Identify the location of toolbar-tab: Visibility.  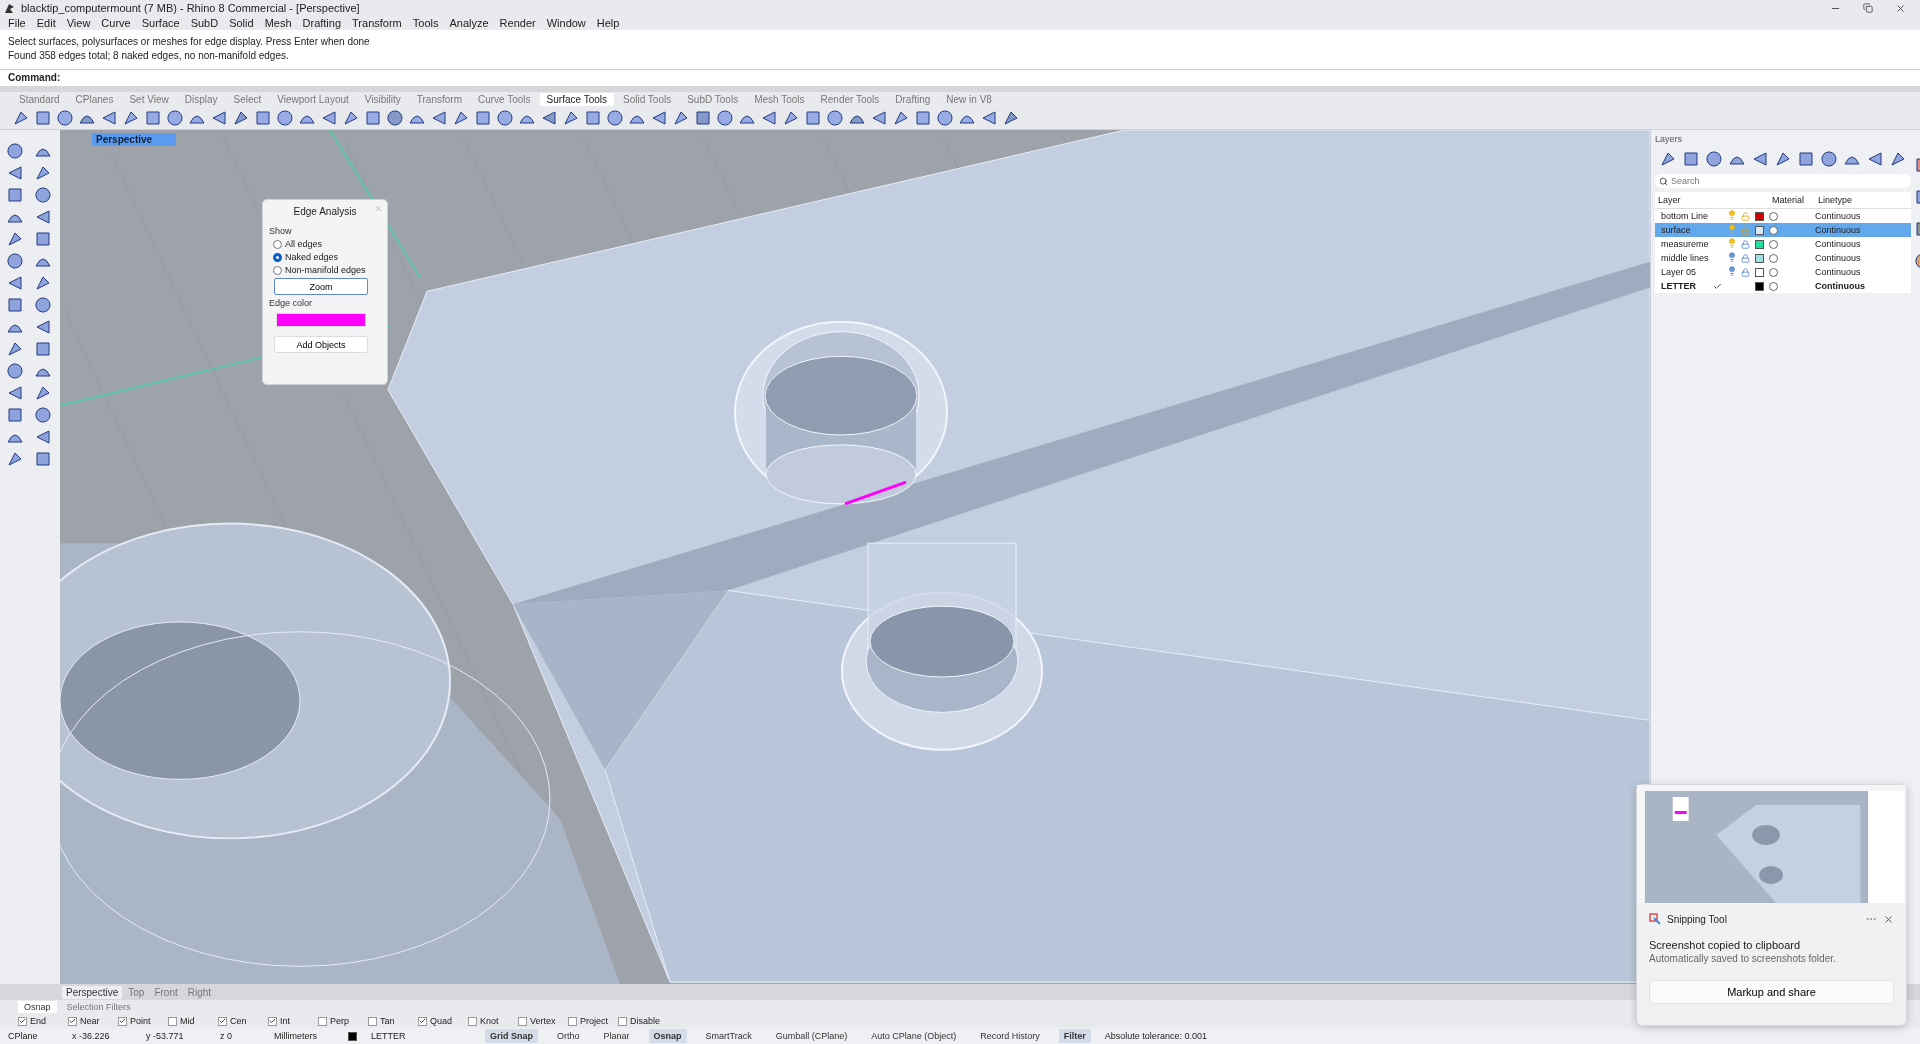
(382, 99).